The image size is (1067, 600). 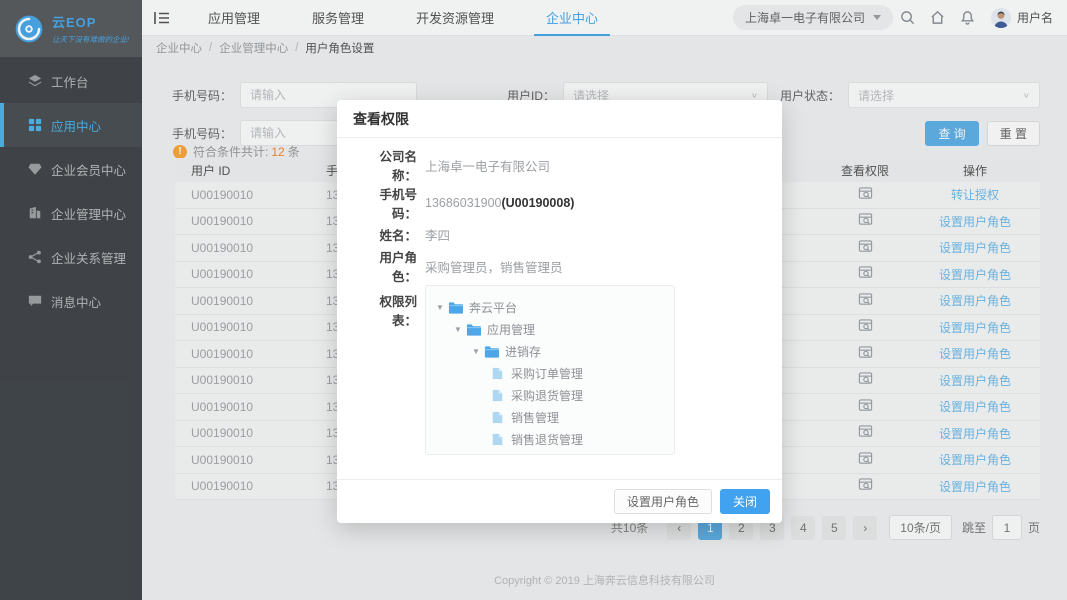 What do you see at coordinates (398, 236) in the screenshot?
I see `name-label: 姓名：` at bounding box center [398, 236].